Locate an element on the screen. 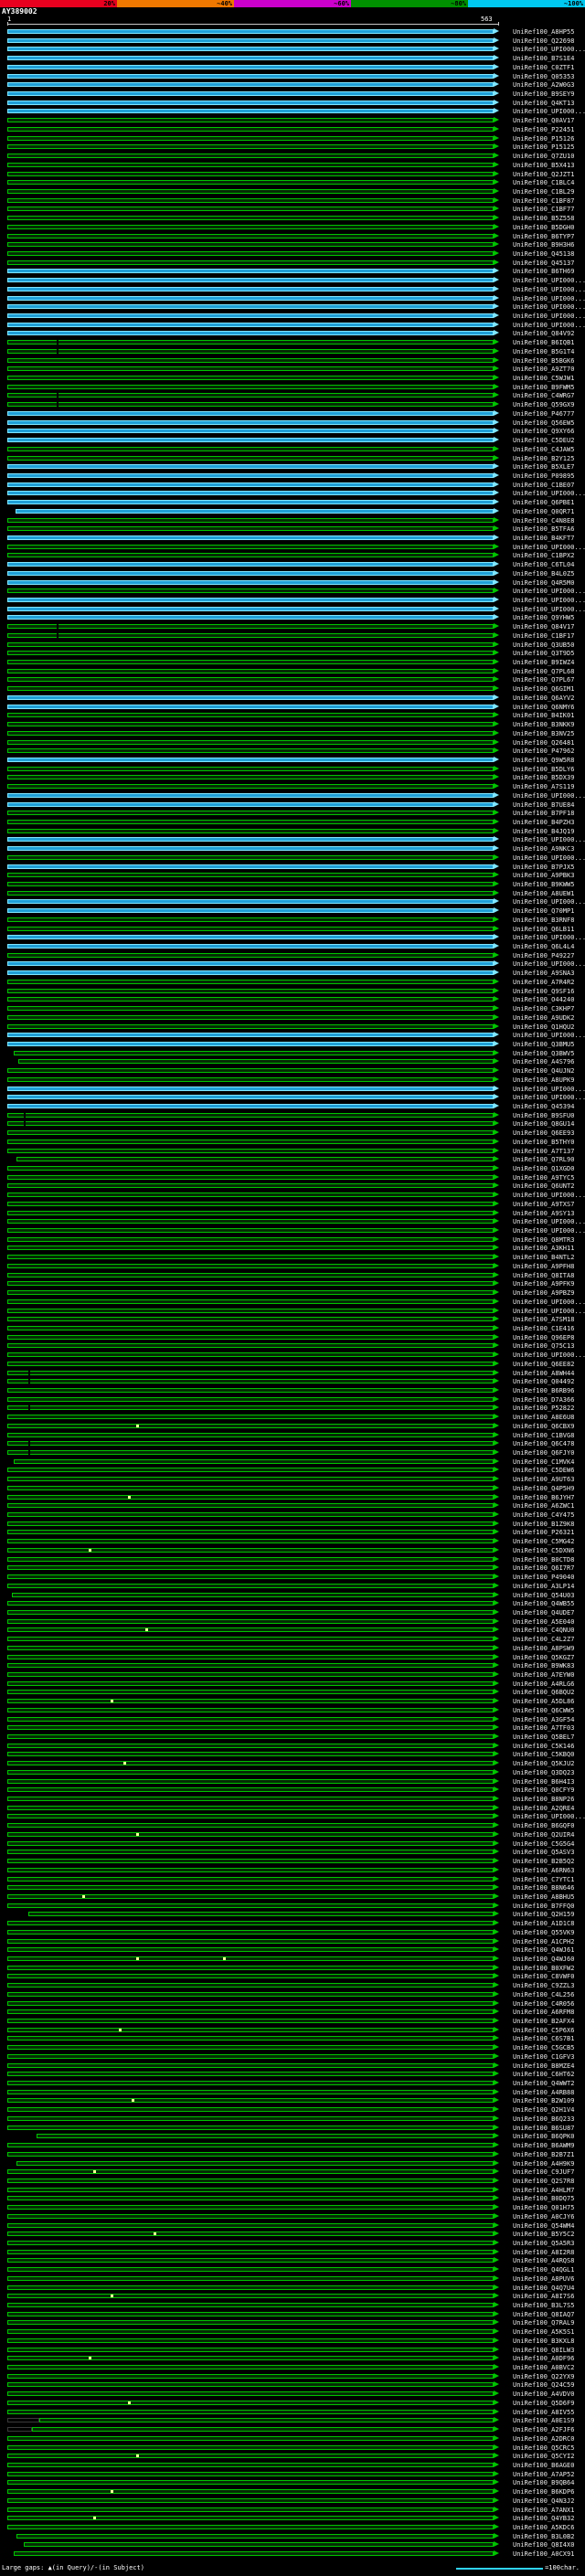 The height and width of the screenshot is (2576, 585). hit-row: UniRef100_B6H4I3 is located at coordinates (293, 1781).